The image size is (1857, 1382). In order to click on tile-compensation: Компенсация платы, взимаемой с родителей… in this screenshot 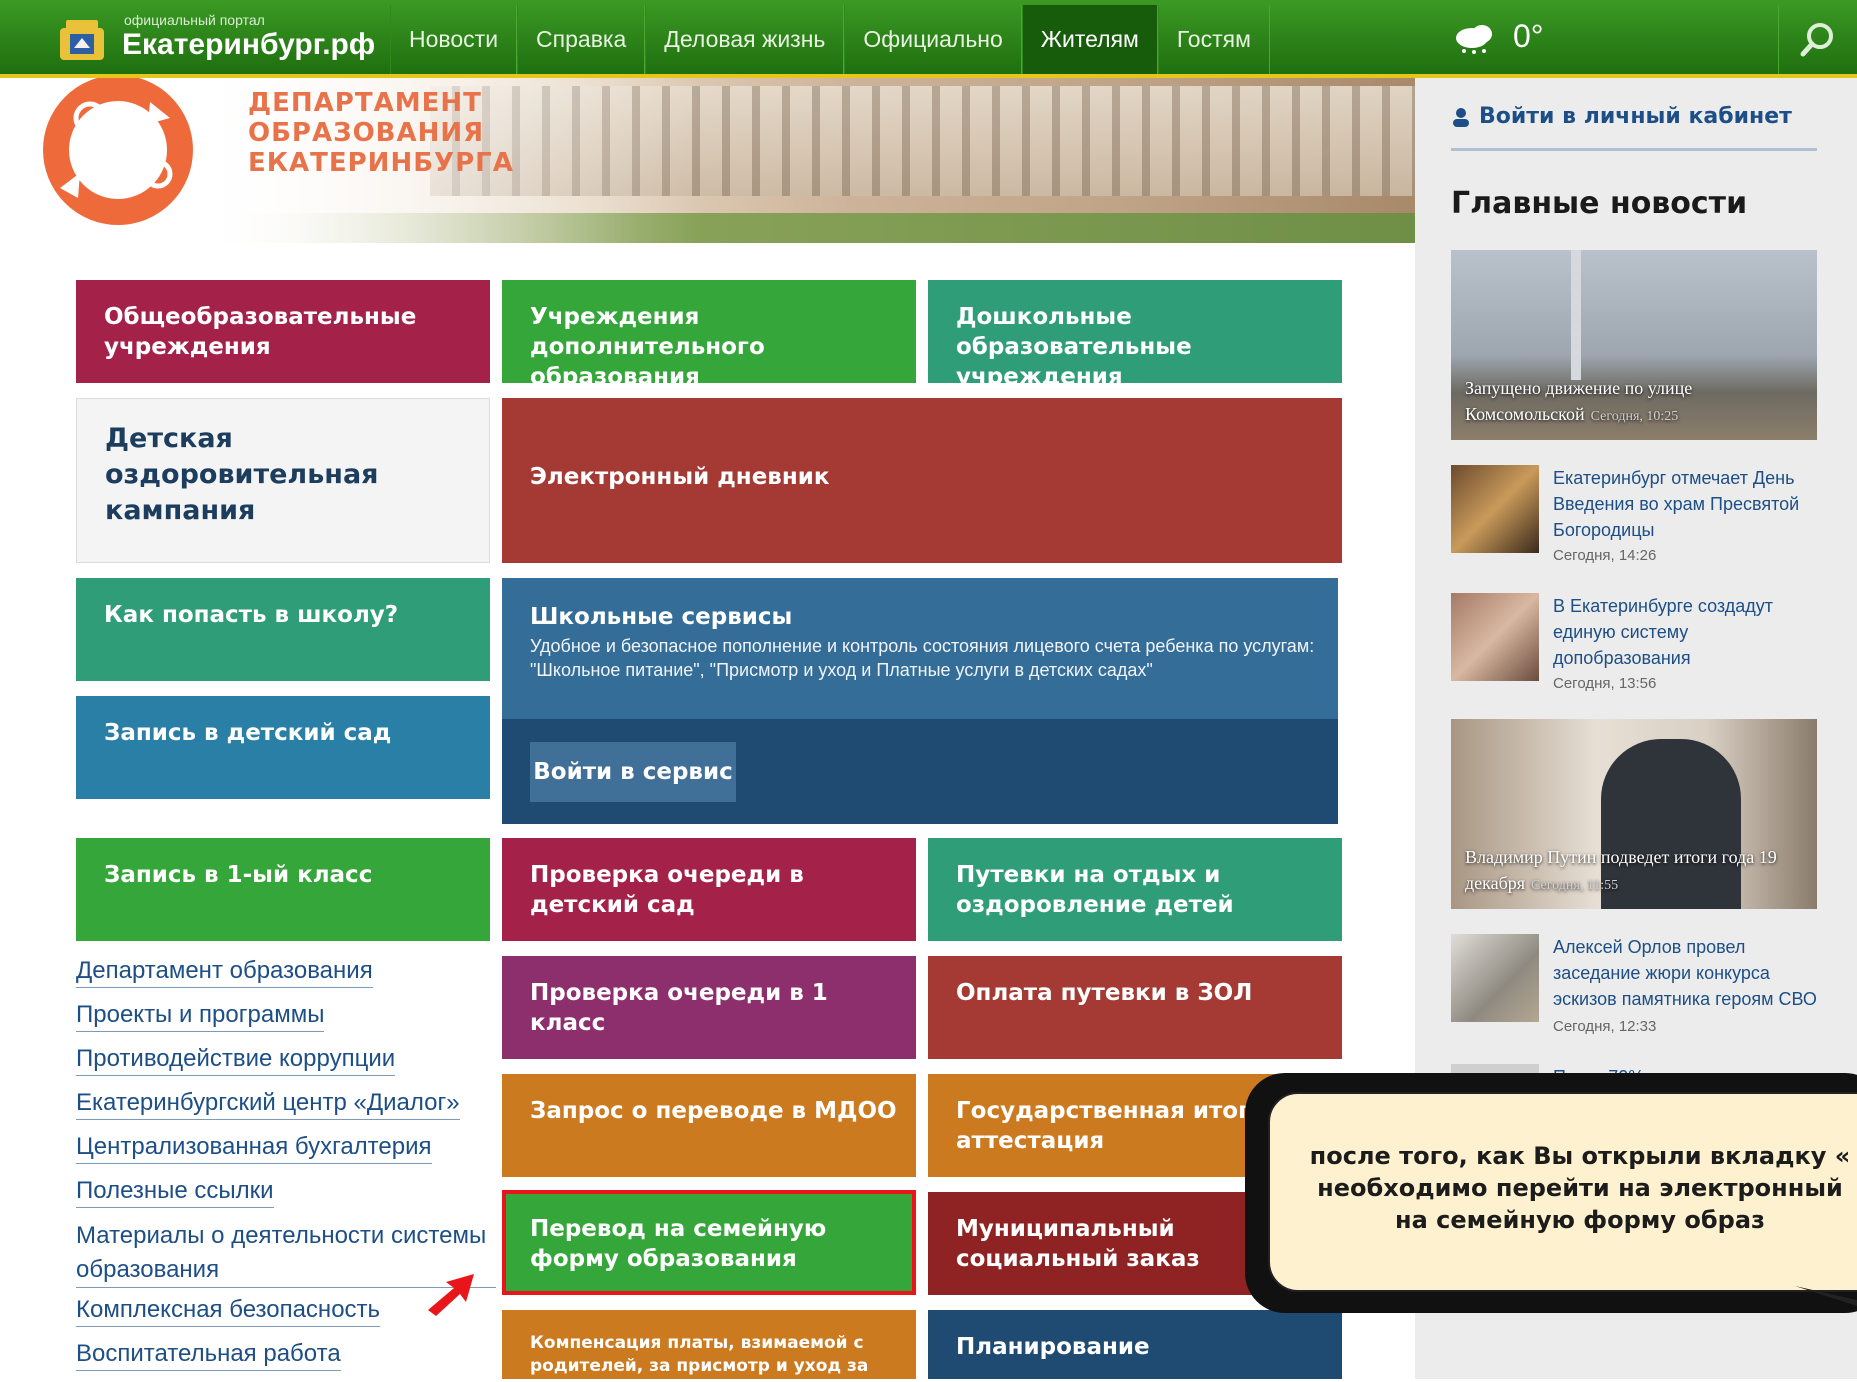, I will do `click(709, 1344)`.